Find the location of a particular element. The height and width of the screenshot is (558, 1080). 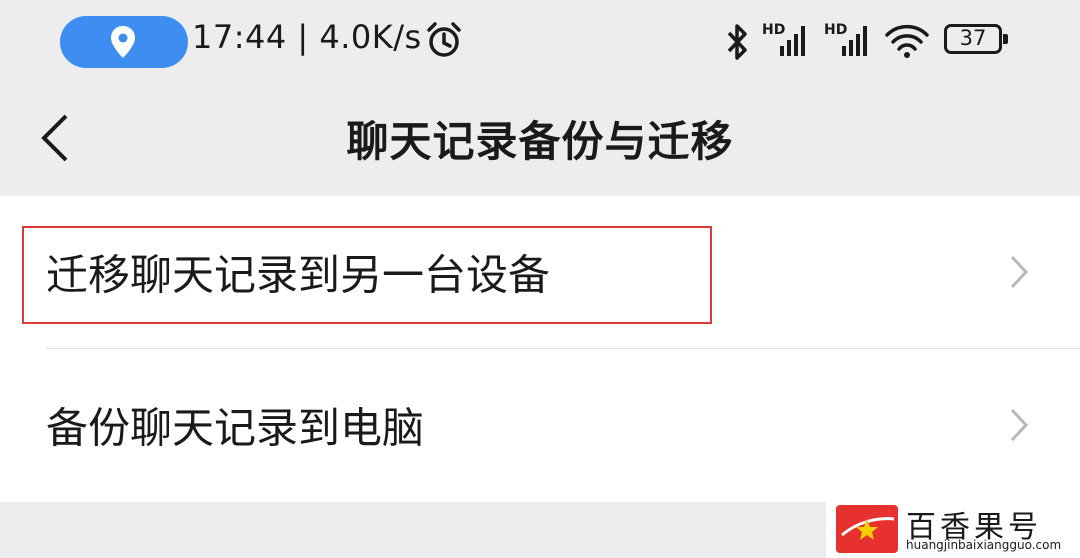

watermark: 百香果号 huangjinbaixiangguo.com is located at coordinates (953, 529).